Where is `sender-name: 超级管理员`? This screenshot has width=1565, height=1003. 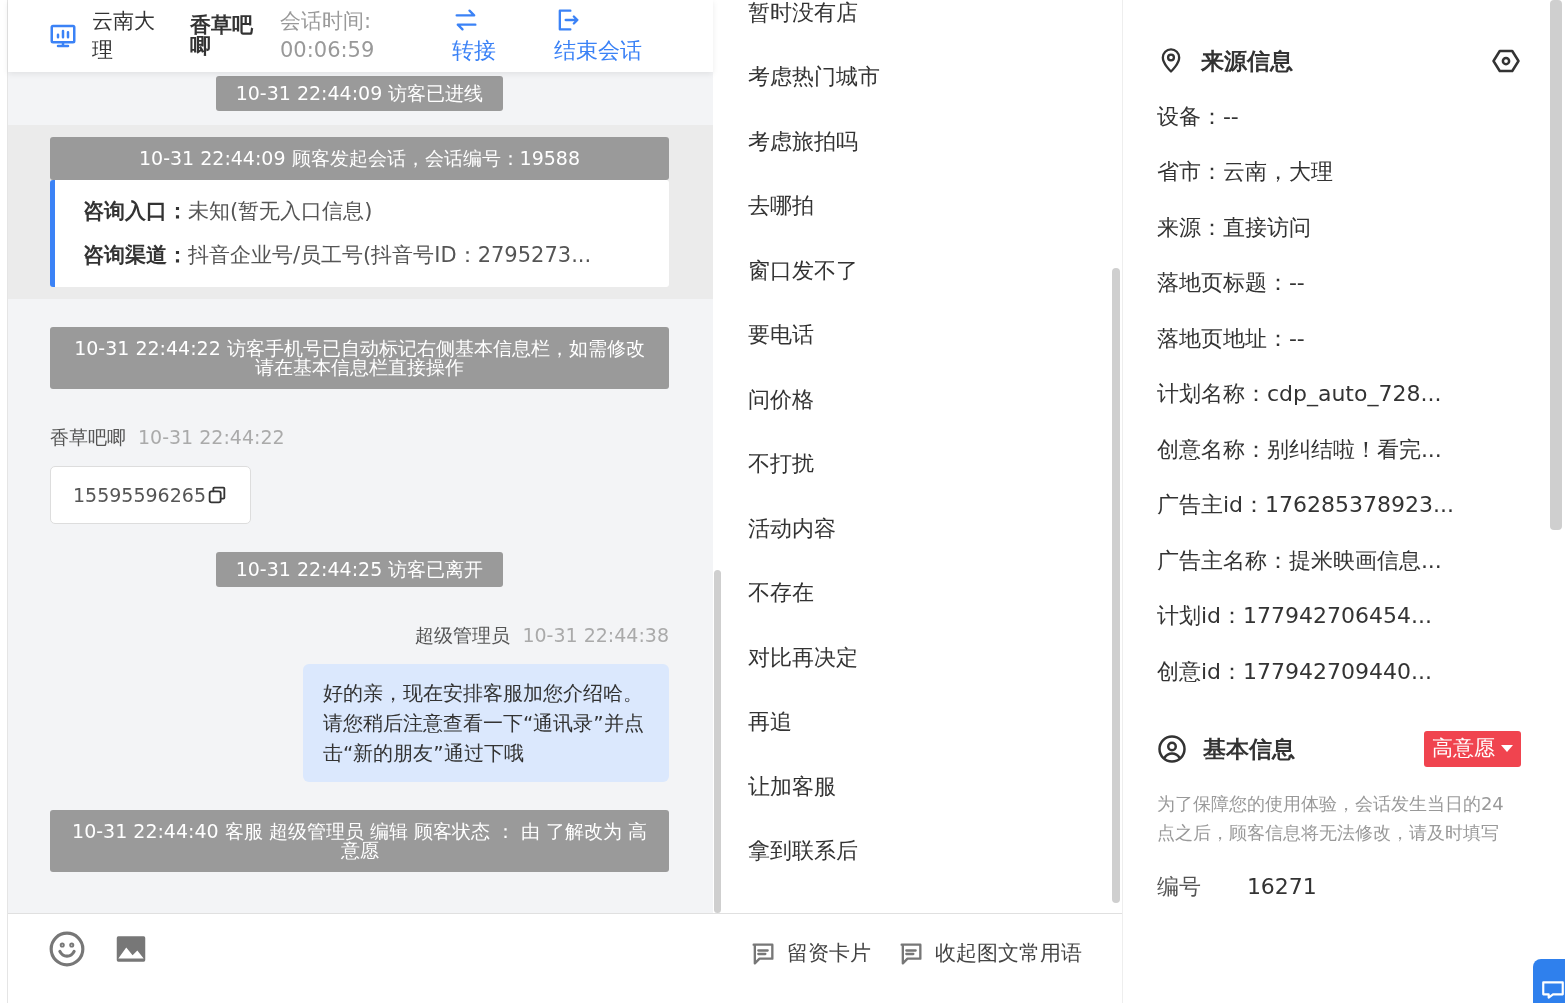 sender-name: 超级管理员 is located at coordinates (463, 635).